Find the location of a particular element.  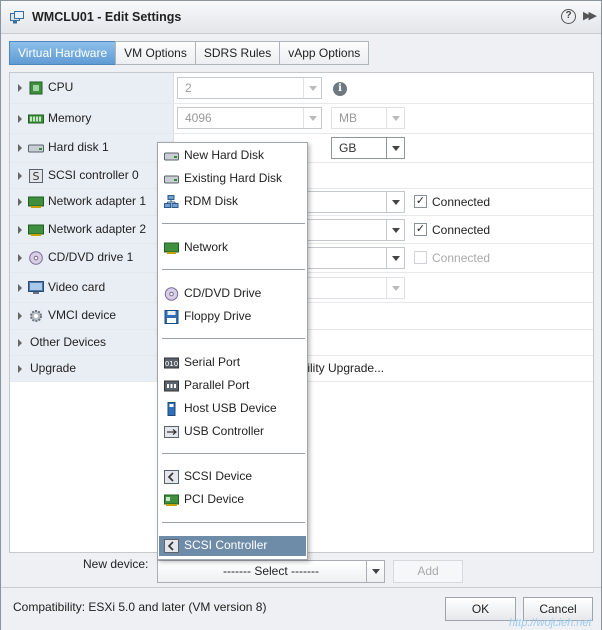

memory-unit-select: MB is located at coordinates (368, 118).